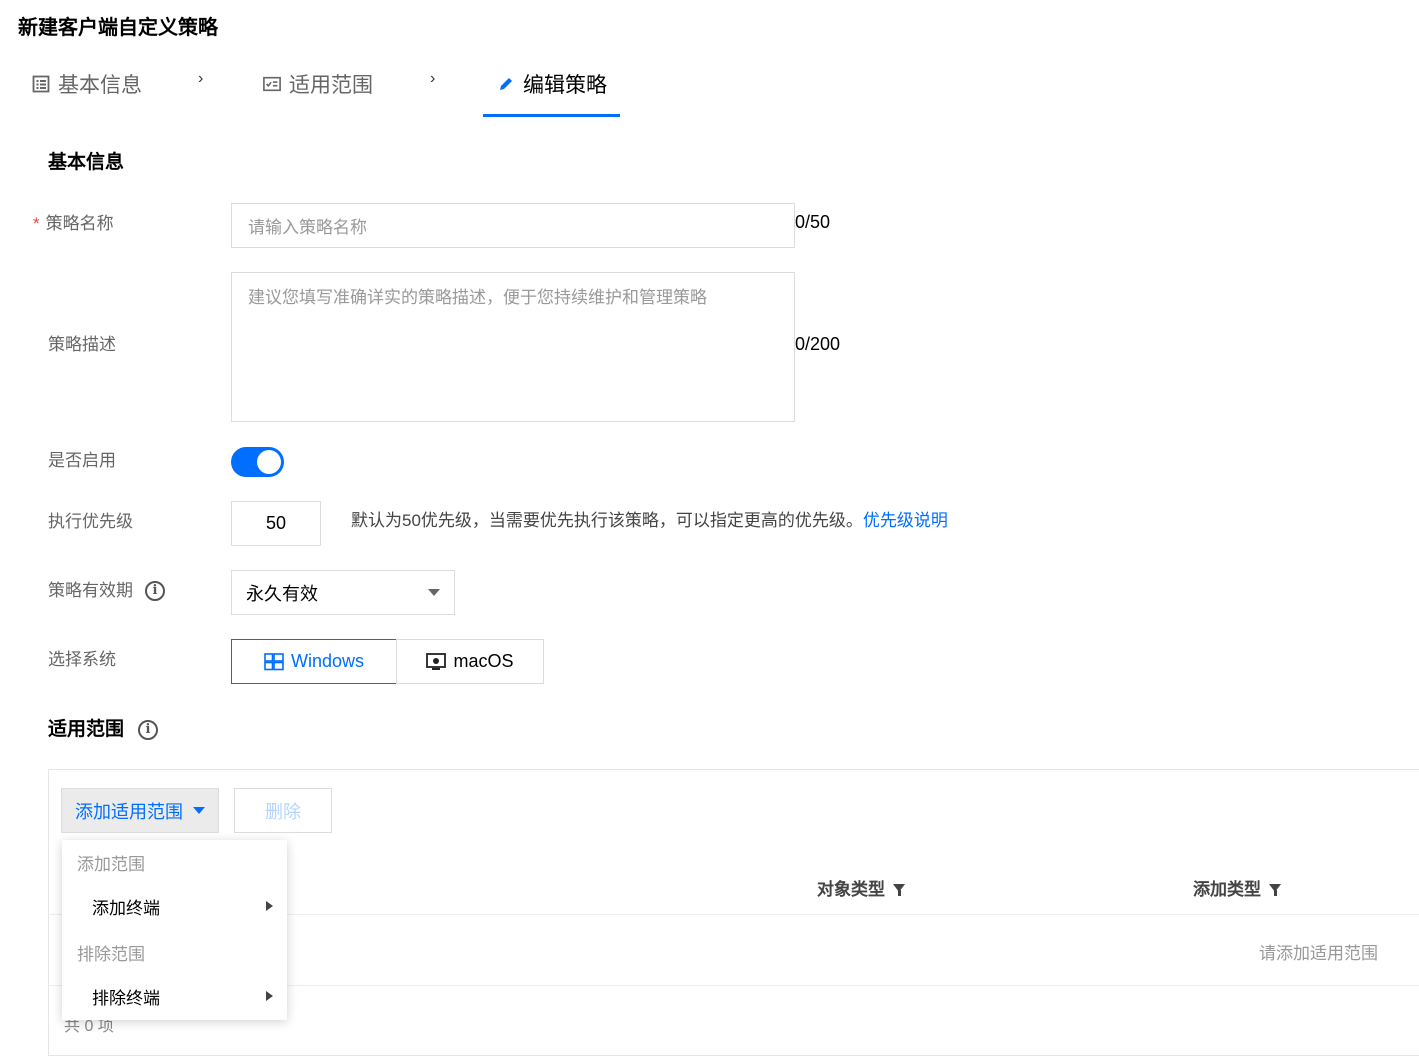 The width and height of the screenshot is (1419, 1062). I want to click on validity-select: 永久有效, so click(343, 592).